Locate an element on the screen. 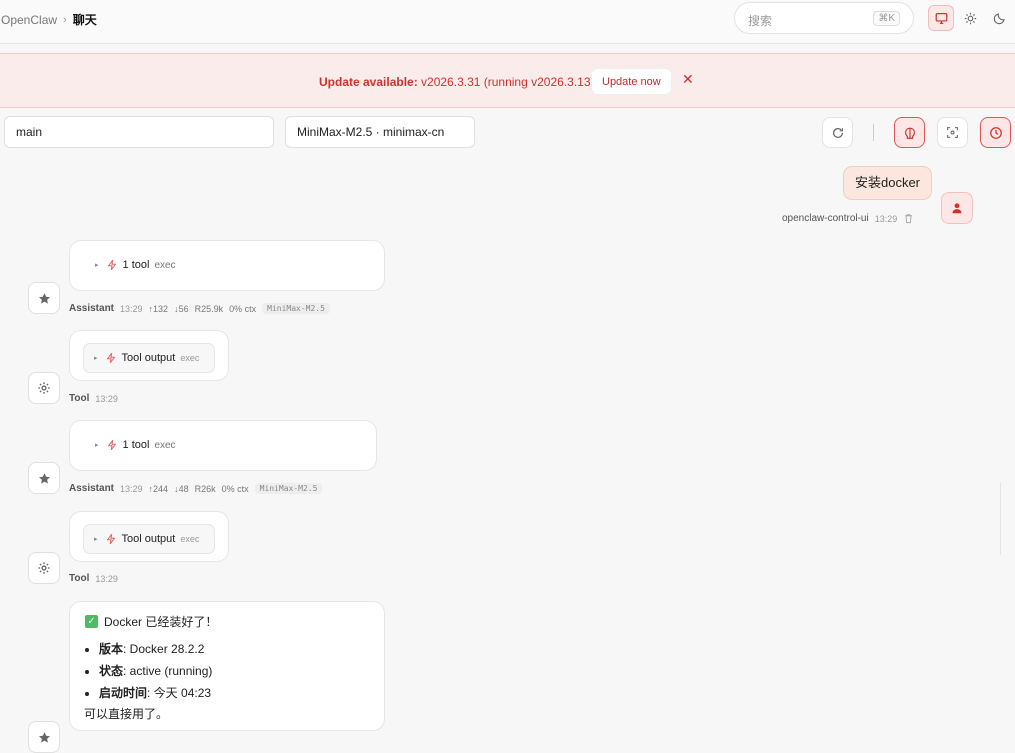 The width and height of the screenshot is (1015, 753). search-placeholder: 搜索 is located at coordinates (760, 21).